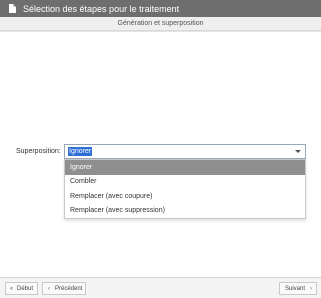 The height and width of the screenshot is (298, 321). What do you see at coordinates (185, 182) in the screenshot?
I see `dropdown-option-combler: Combler` at bounding box center [185, 182].